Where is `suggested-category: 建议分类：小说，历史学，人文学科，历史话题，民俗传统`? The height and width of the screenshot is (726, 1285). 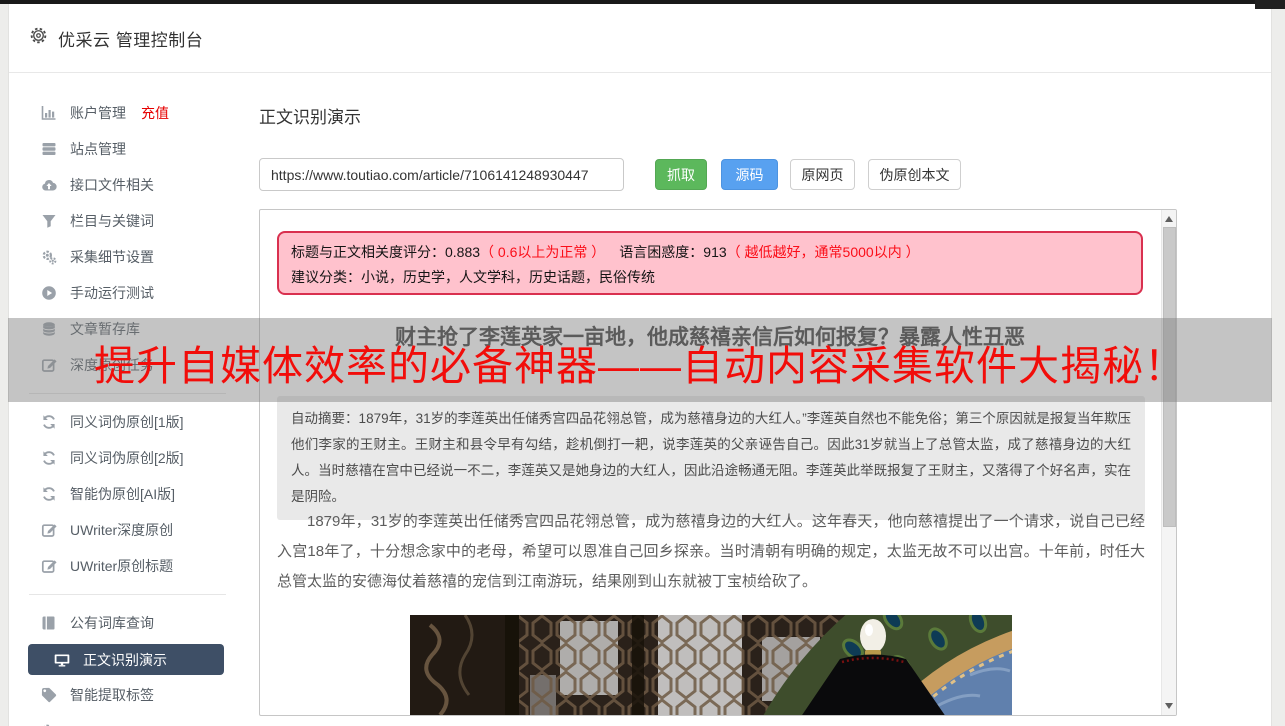 suggested-category: 建议分类：小说，历史学，人文学科，历史话题，民俗传统 is located at coordinates (473, 277).